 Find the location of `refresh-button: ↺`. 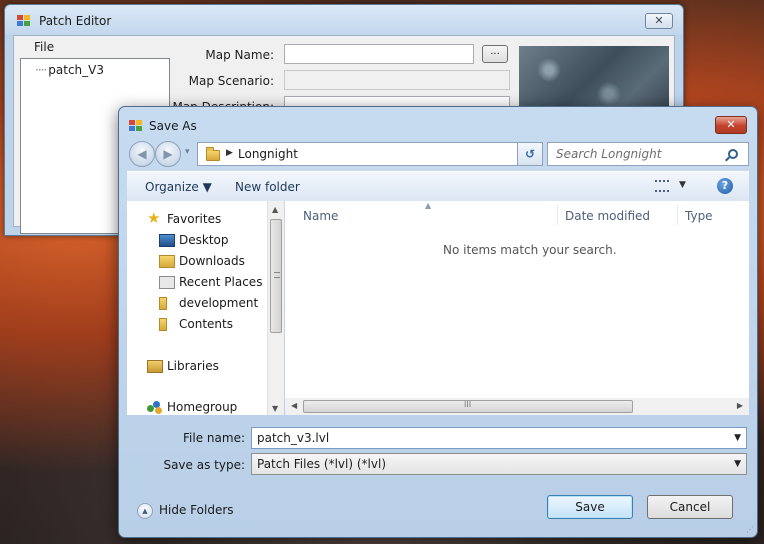

refresh-button: ↺ is located at coordinates (530, 154).